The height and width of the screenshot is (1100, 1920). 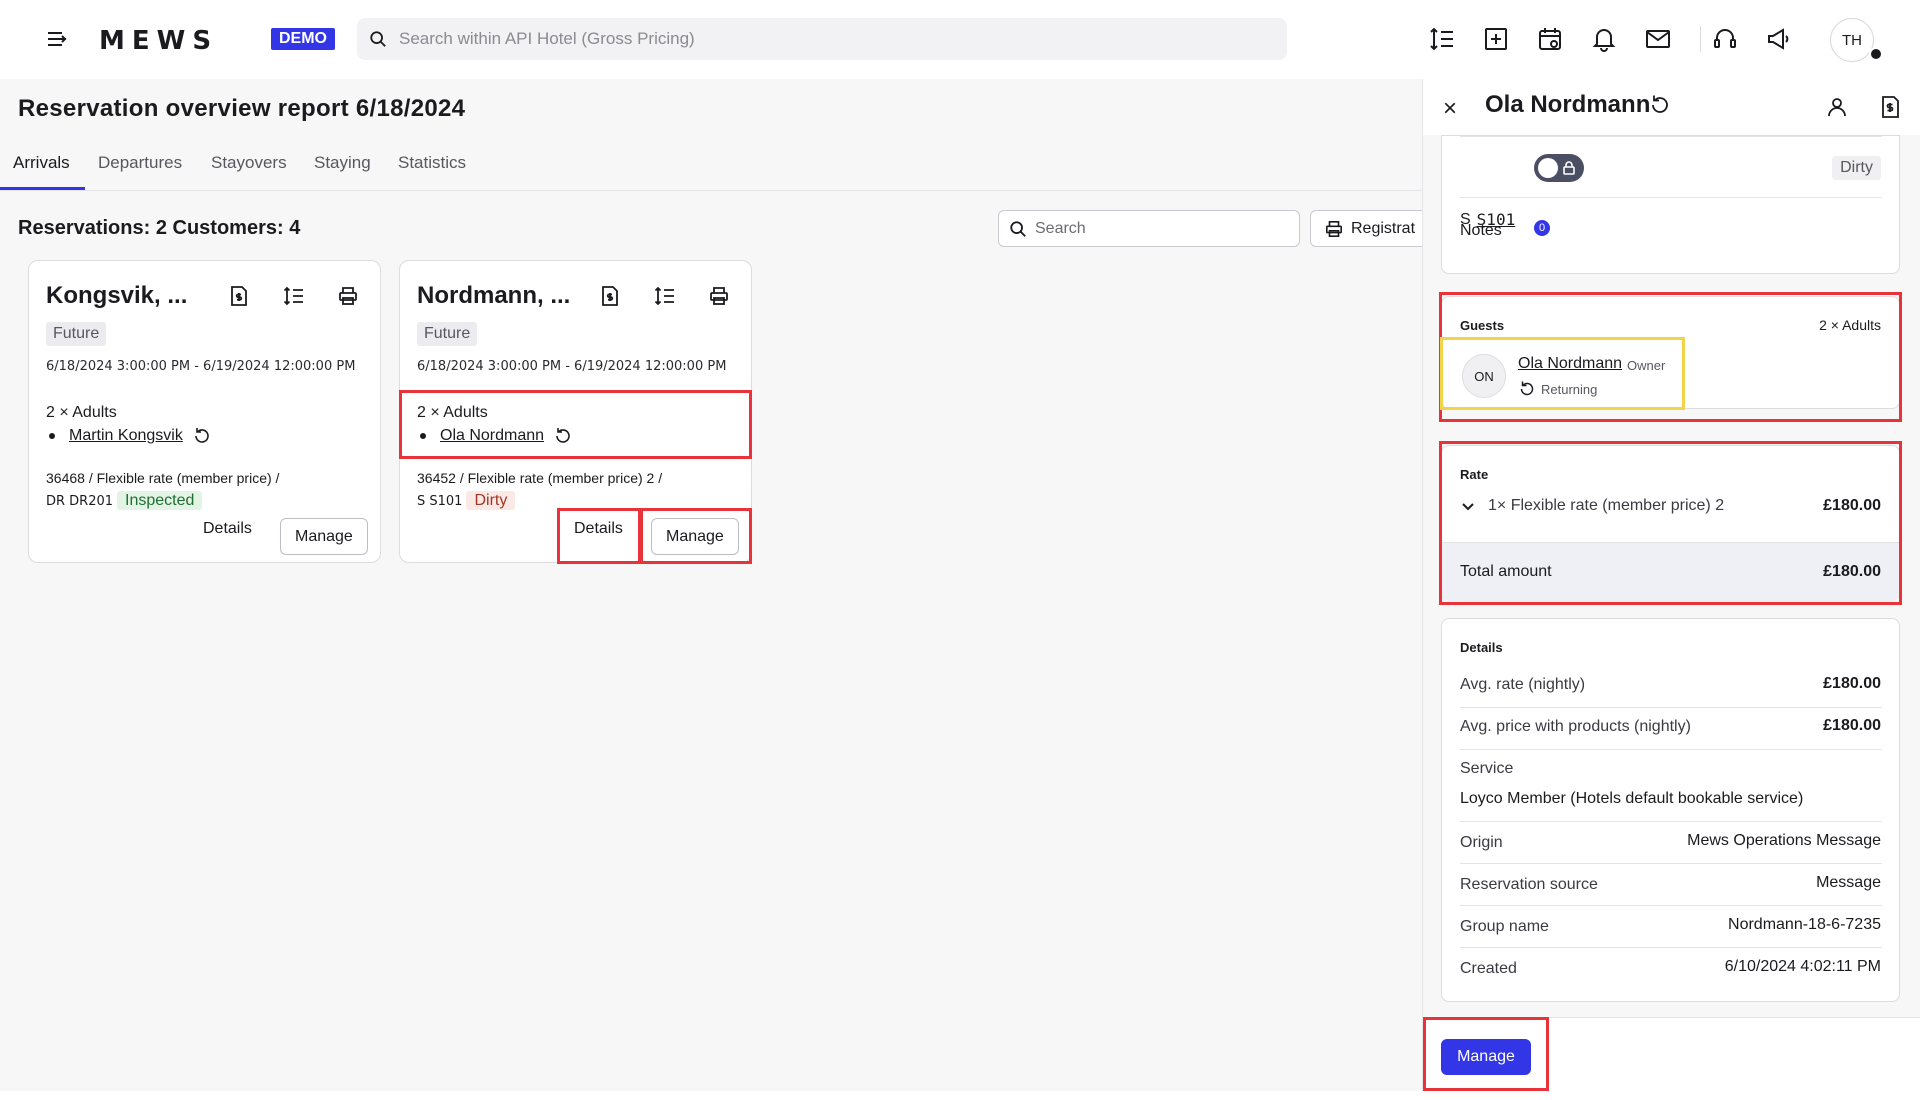 What do you see at coordinates (1496, 39) in the screenshot?
I see `add-icon` at bounding box center [1496, 39].